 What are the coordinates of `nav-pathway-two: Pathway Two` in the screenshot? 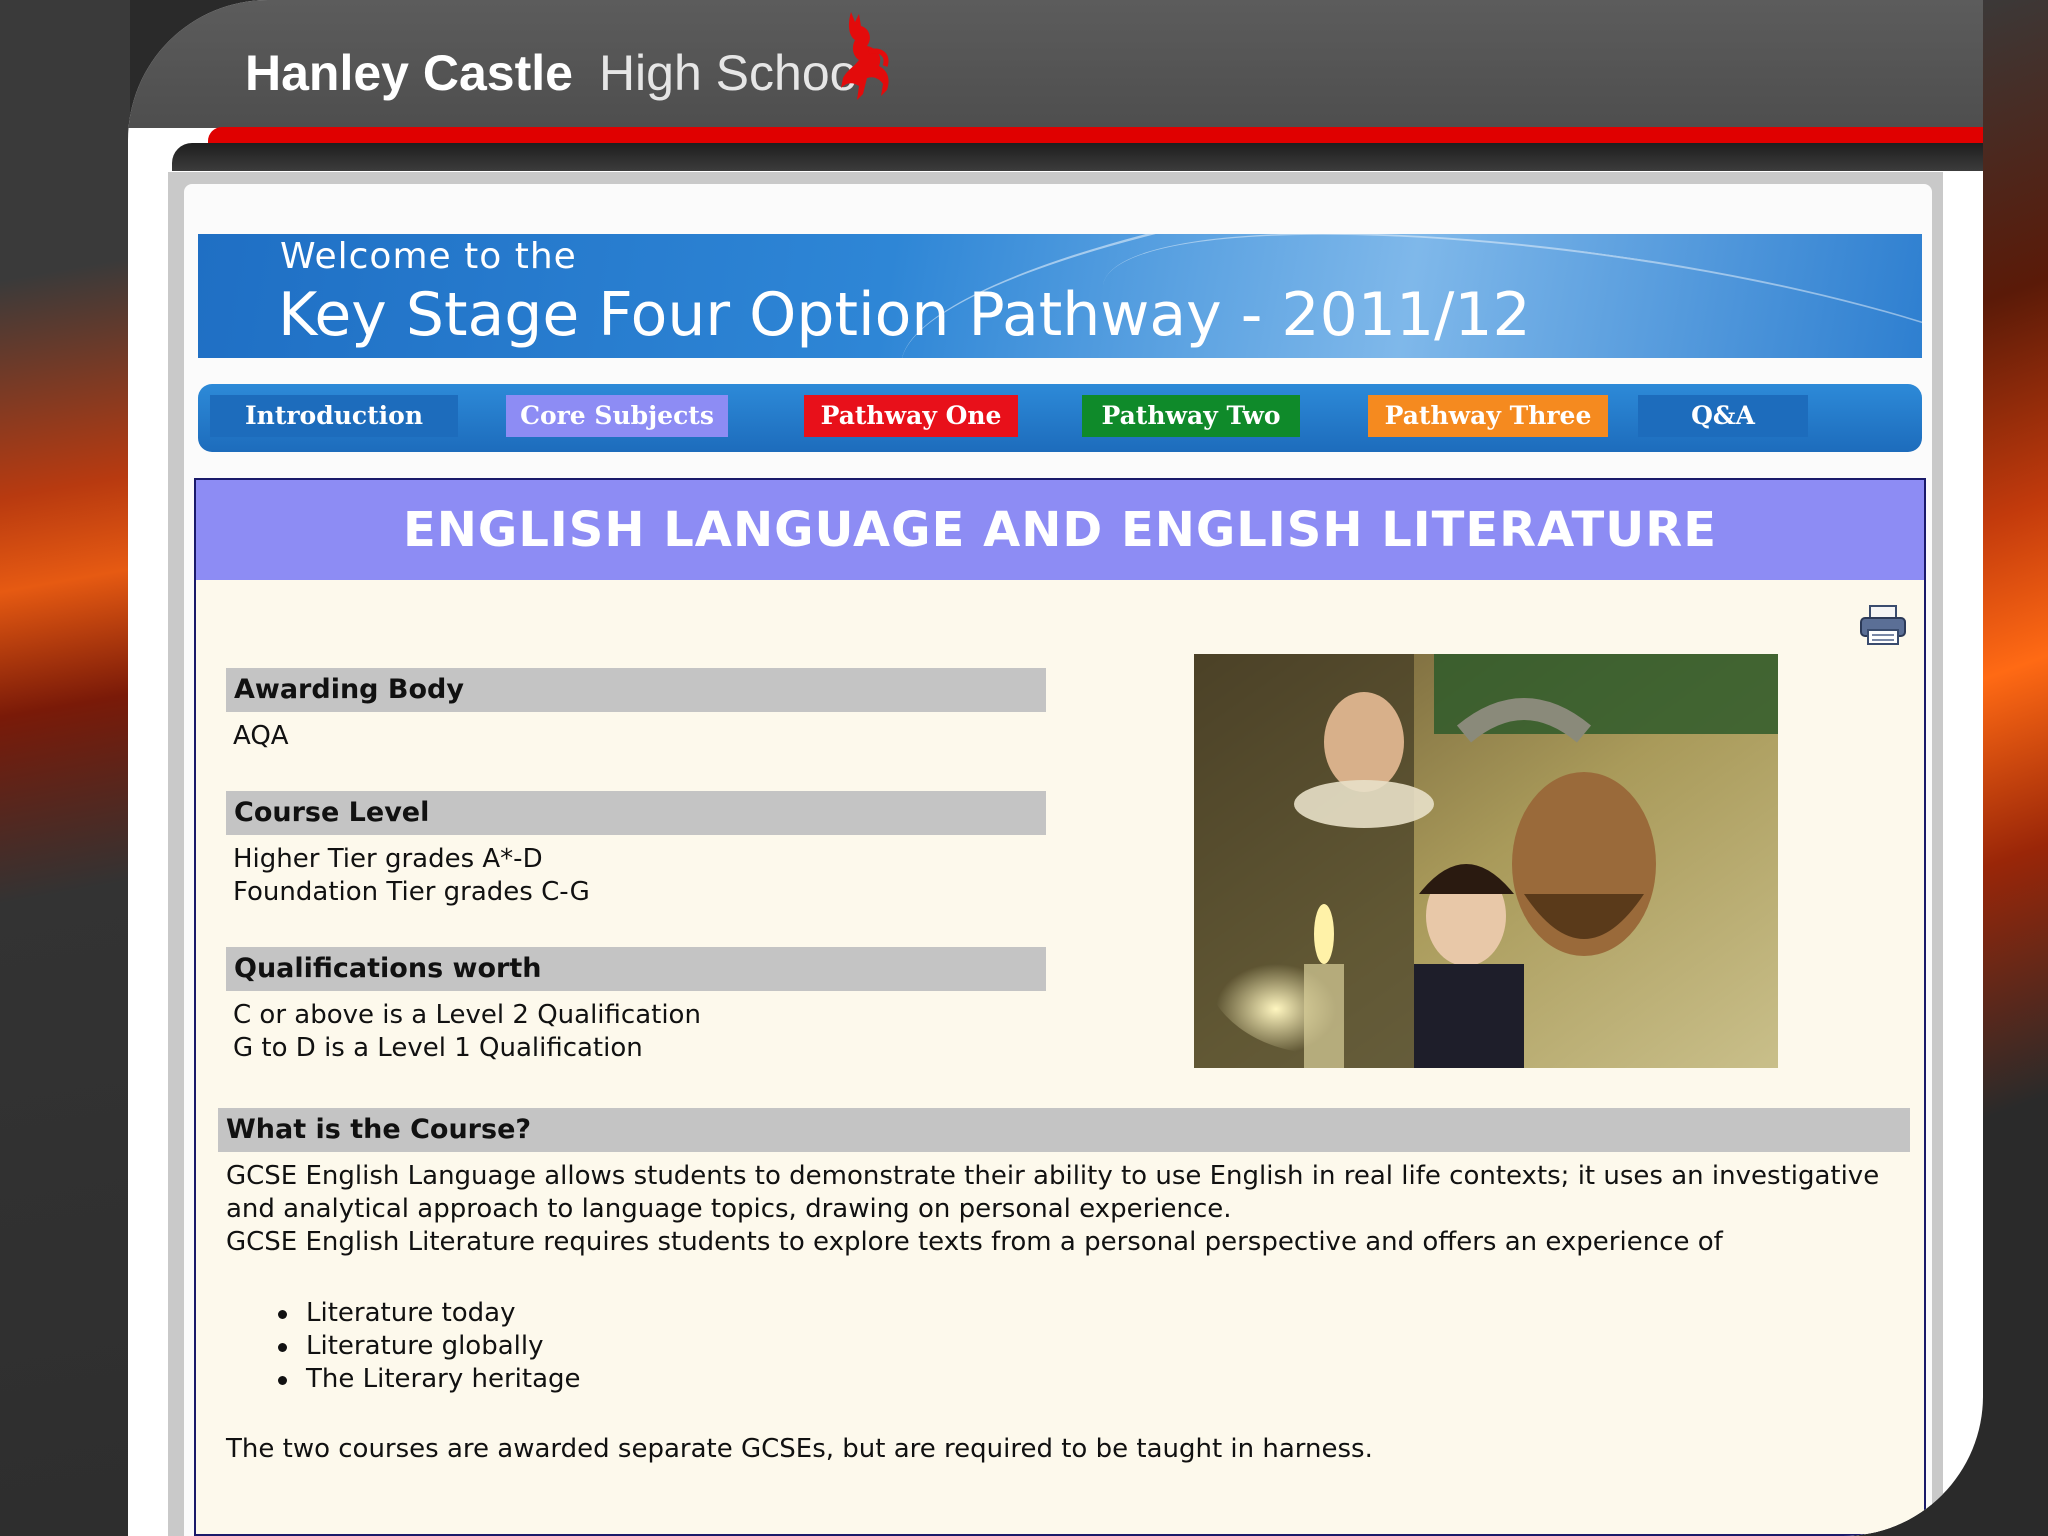 It's located at (1191, 416).